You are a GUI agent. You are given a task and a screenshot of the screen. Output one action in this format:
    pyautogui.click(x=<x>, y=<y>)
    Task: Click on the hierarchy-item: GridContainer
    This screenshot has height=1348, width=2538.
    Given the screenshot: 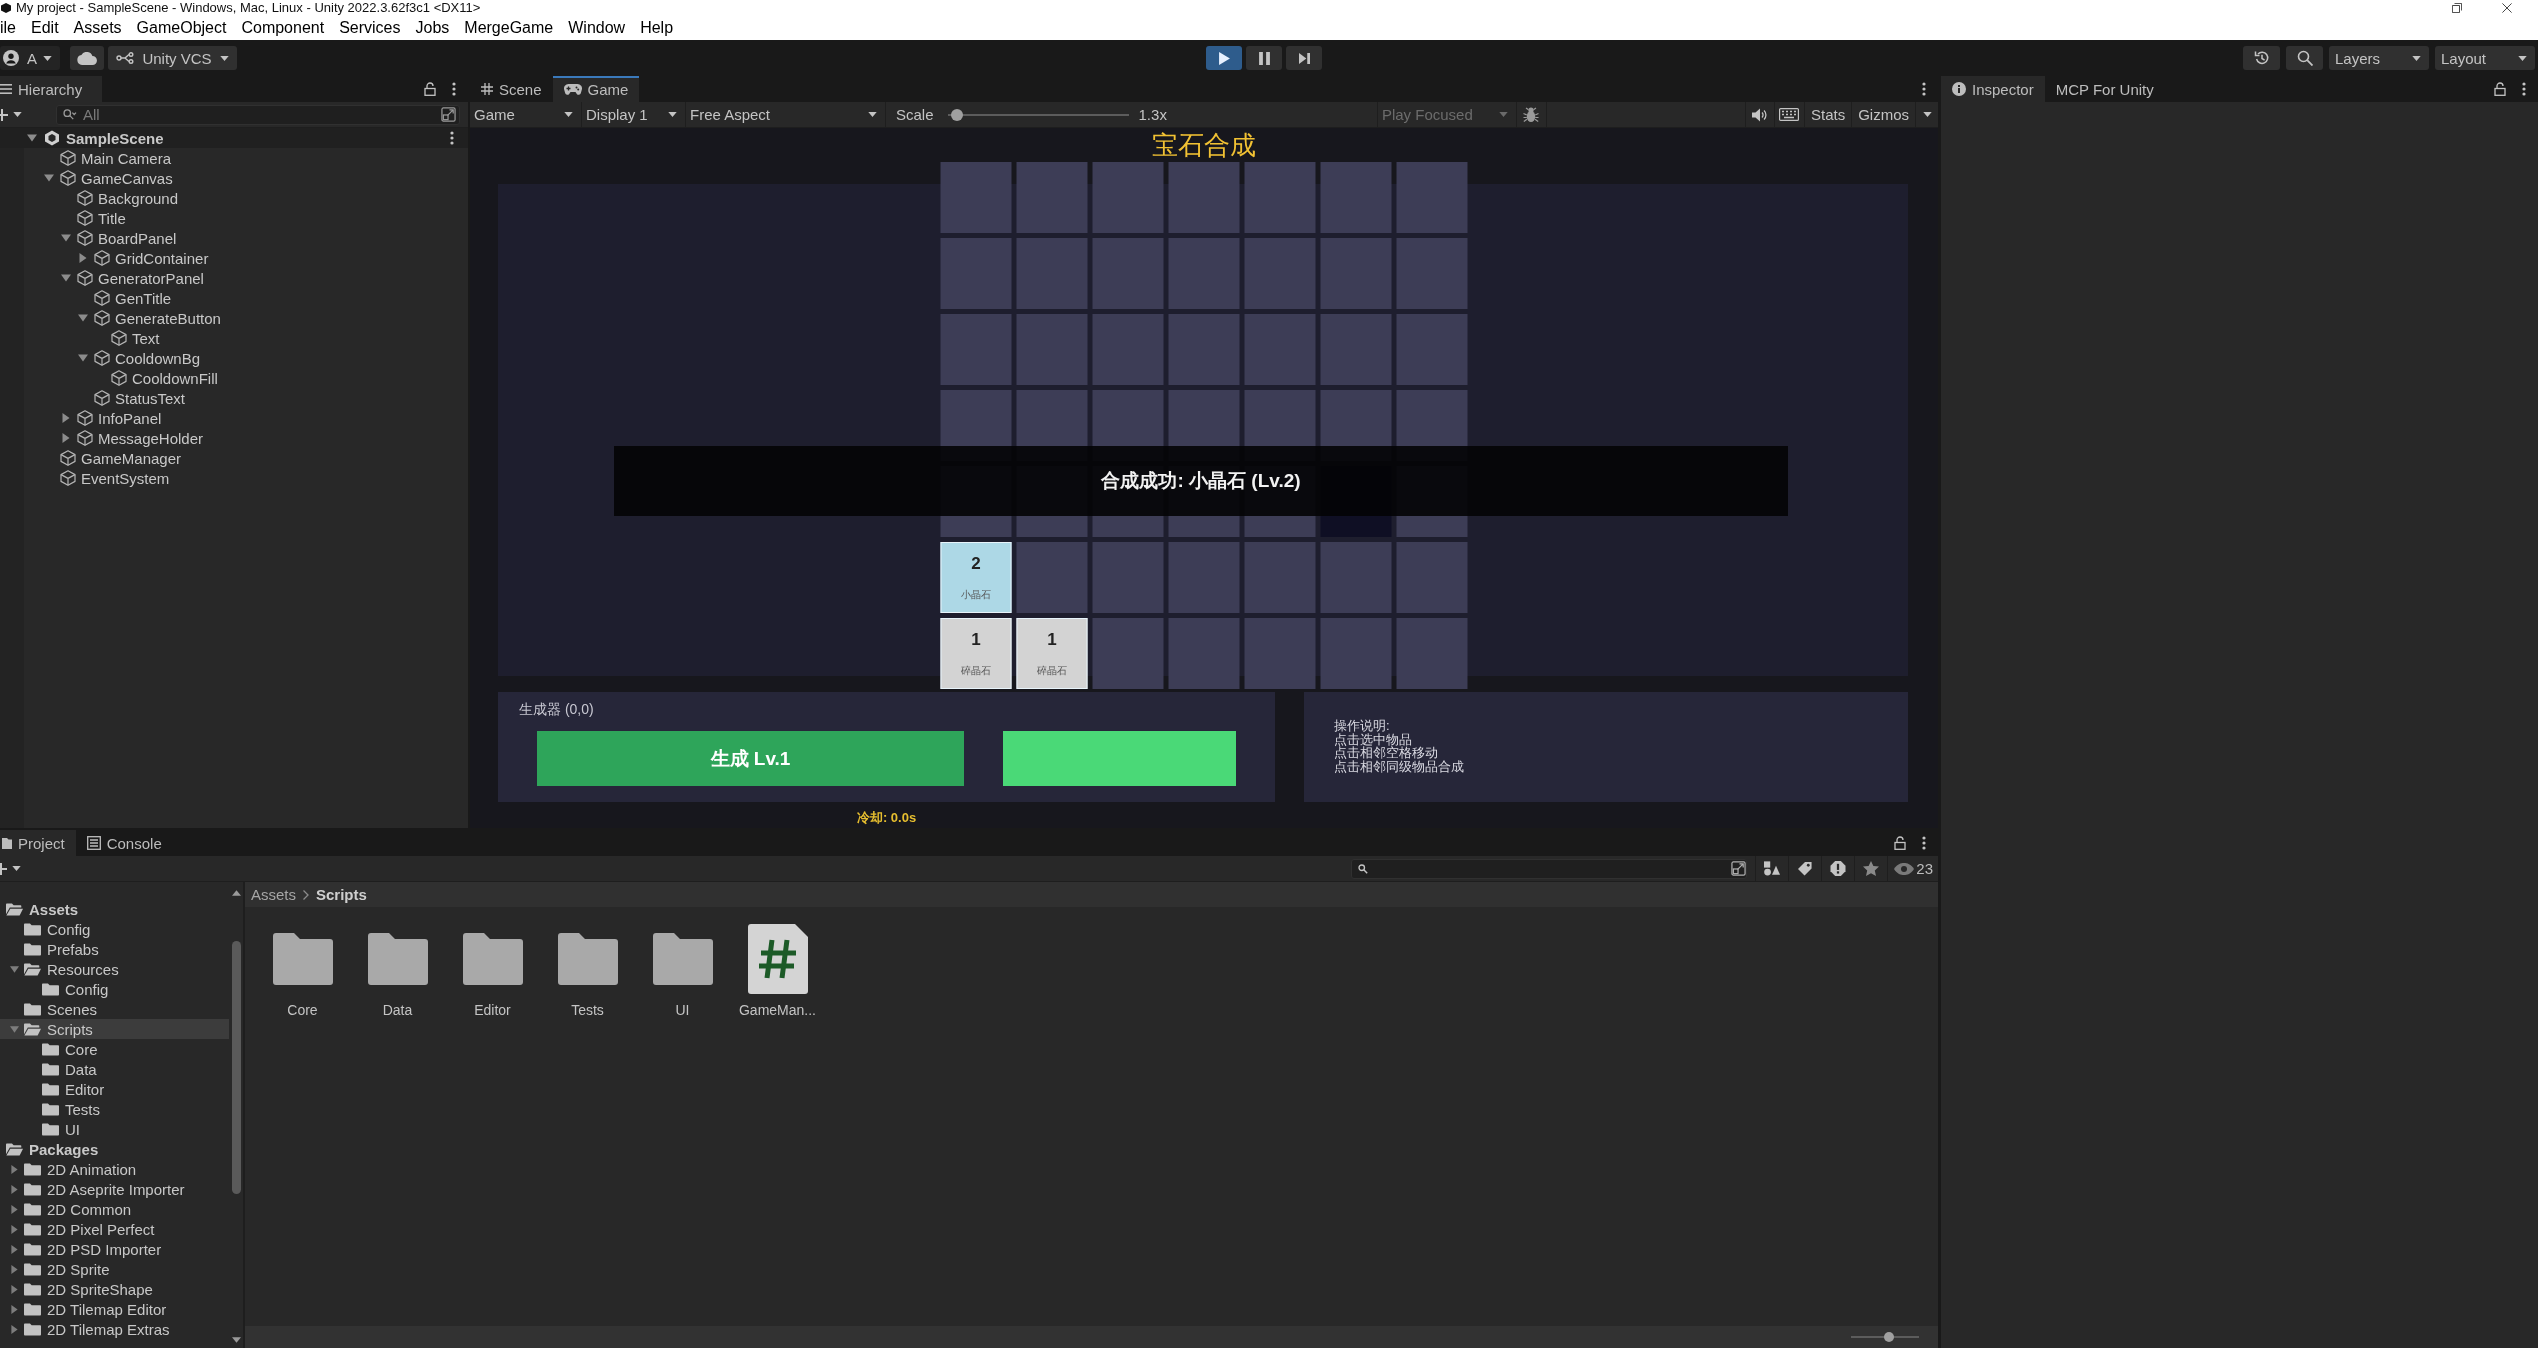 What is the action you would take?
    pyautogui.click(x=143, y=258)
    